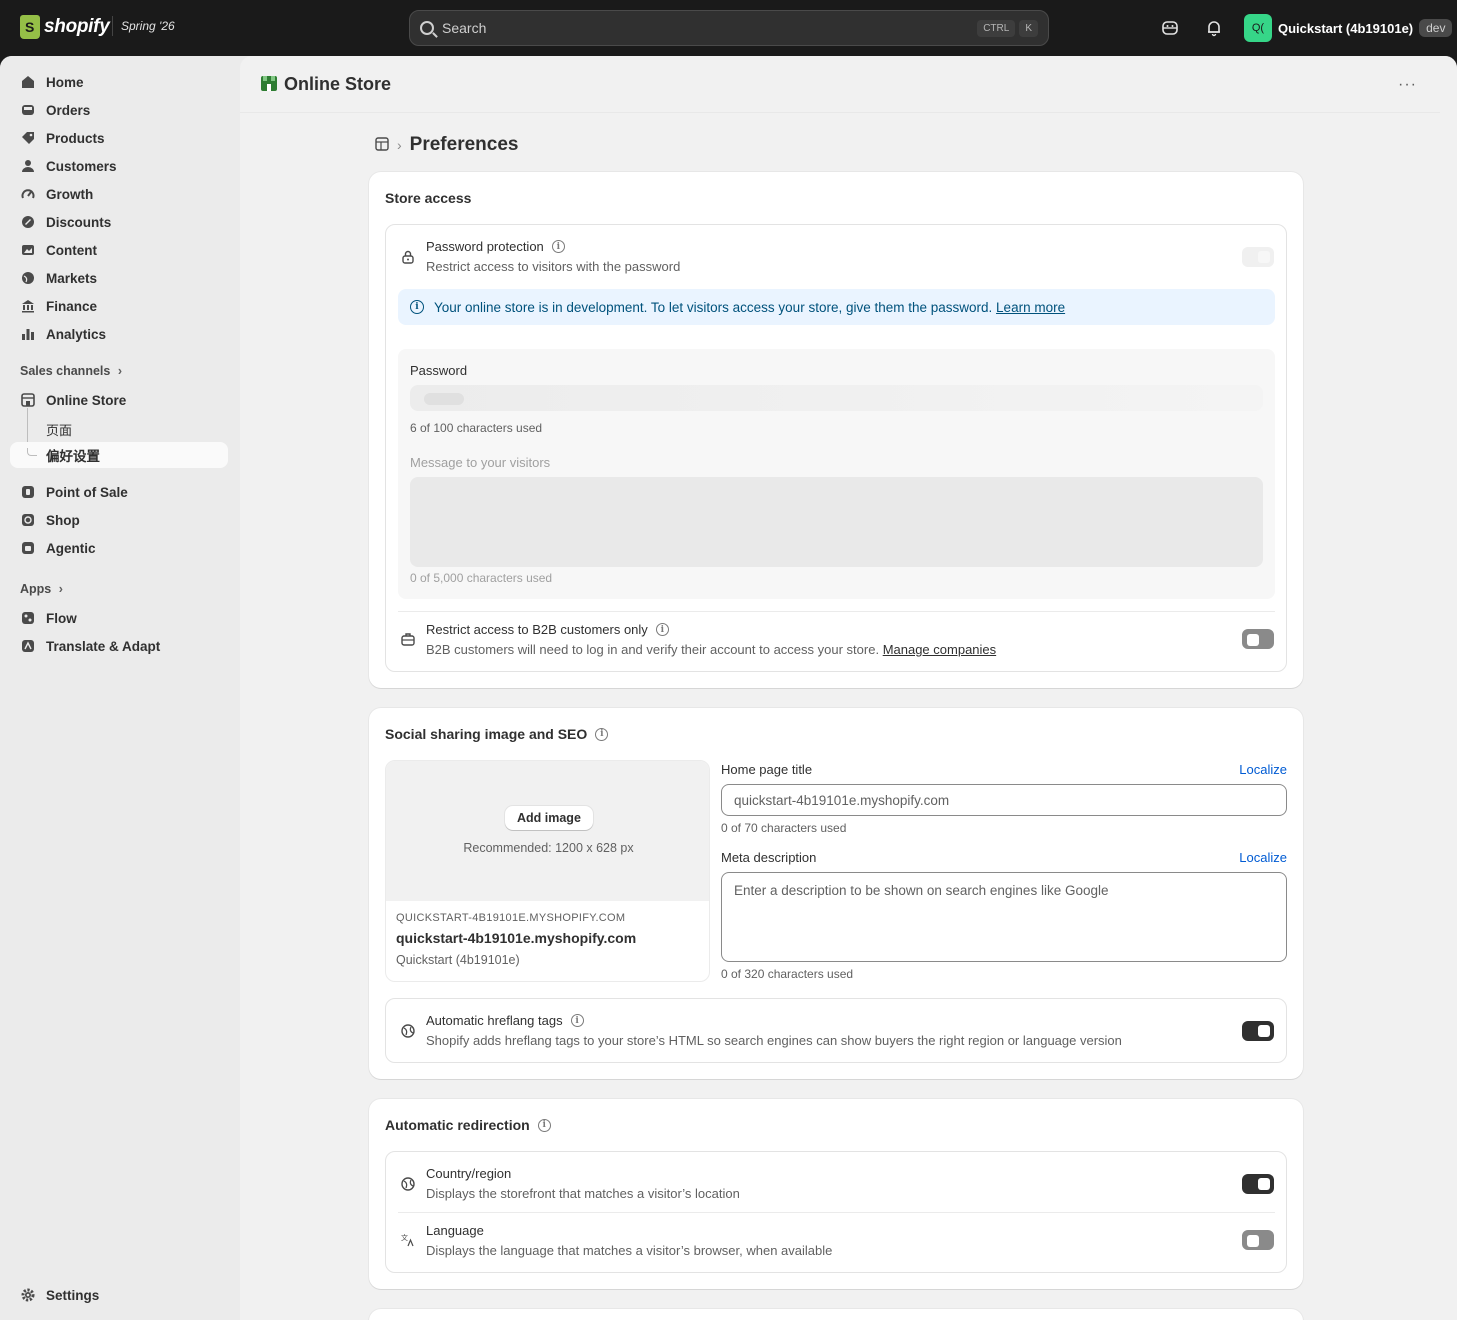 The height and width of the screenshot is (1320, 1457). Describe the element at coordinates (36, 589) in the screenshot. I see `apps-label: Apps` at that location.